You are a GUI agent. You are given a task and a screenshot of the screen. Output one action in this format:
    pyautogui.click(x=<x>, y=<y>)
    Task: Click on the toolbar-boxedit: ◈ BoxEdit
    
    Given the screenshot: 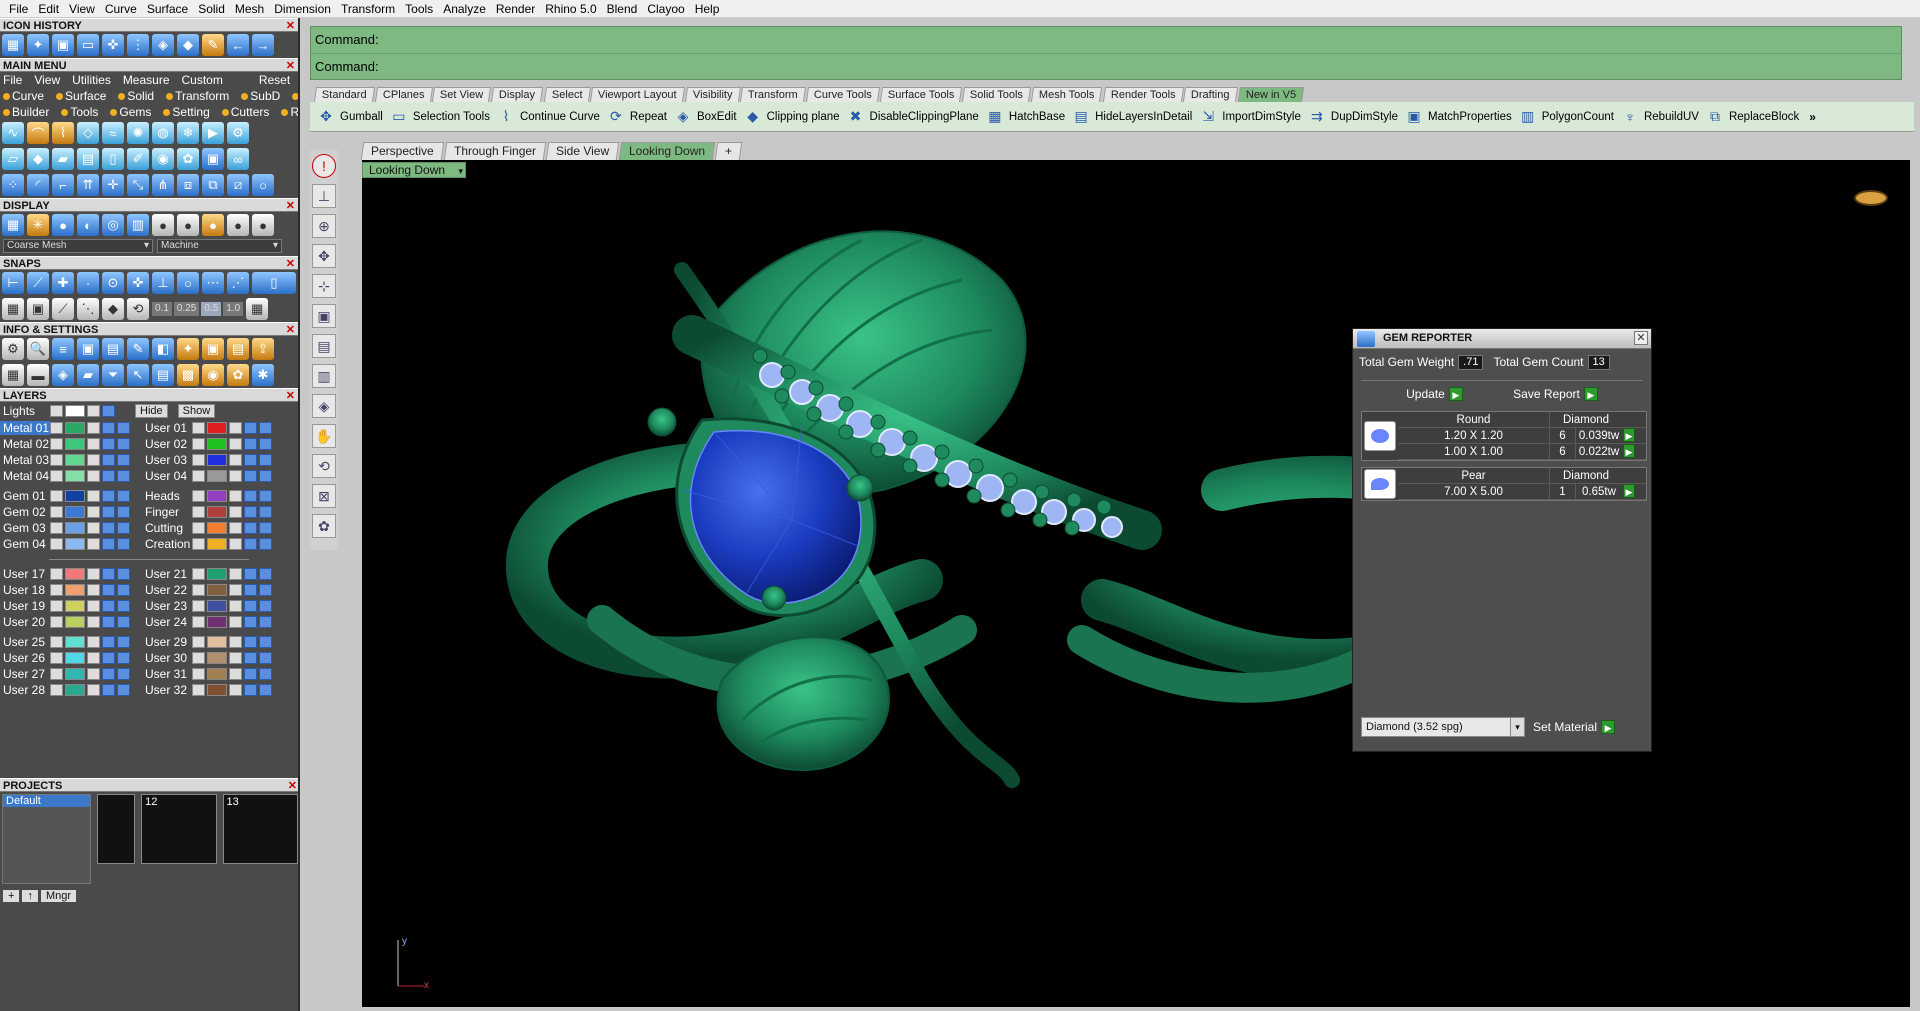 What is the action you would take?
    pyautogui.click(x=705, y=117)
    